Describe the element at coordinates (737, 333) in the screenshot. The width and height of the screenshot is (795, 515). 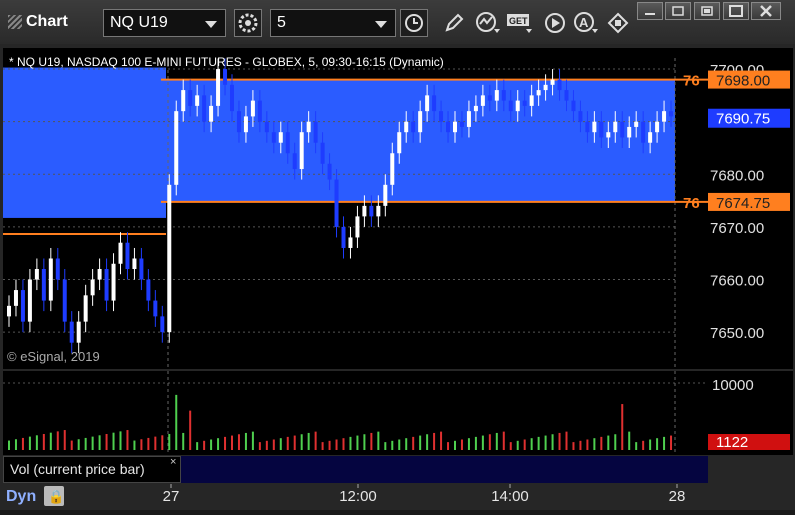
I see `price-tick-label: 7650.00` at that location.